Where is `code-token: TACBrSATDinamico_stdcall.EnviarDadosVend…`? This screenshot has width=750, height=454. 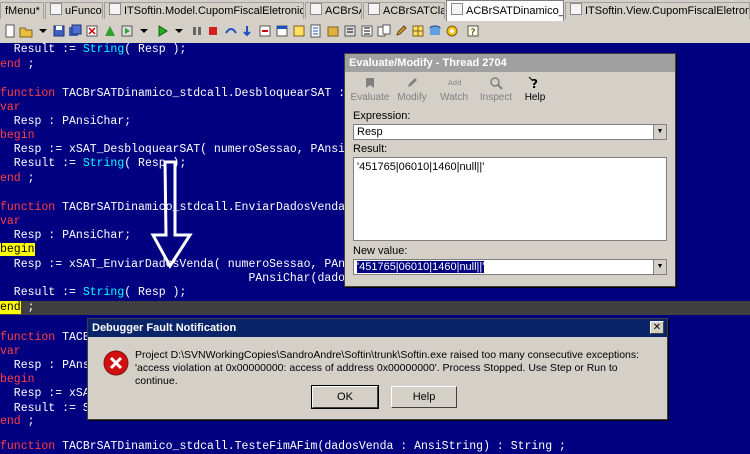 code-token: TACBrSATDinamico_stdcall.EnviarDadosVend… is located at coordinates (214, 207).